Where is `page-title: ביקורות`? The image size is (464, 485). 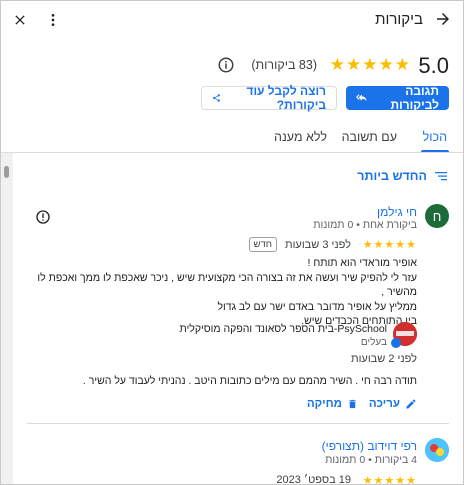
page-title: ביקורות is located at coordinates (399, 19).